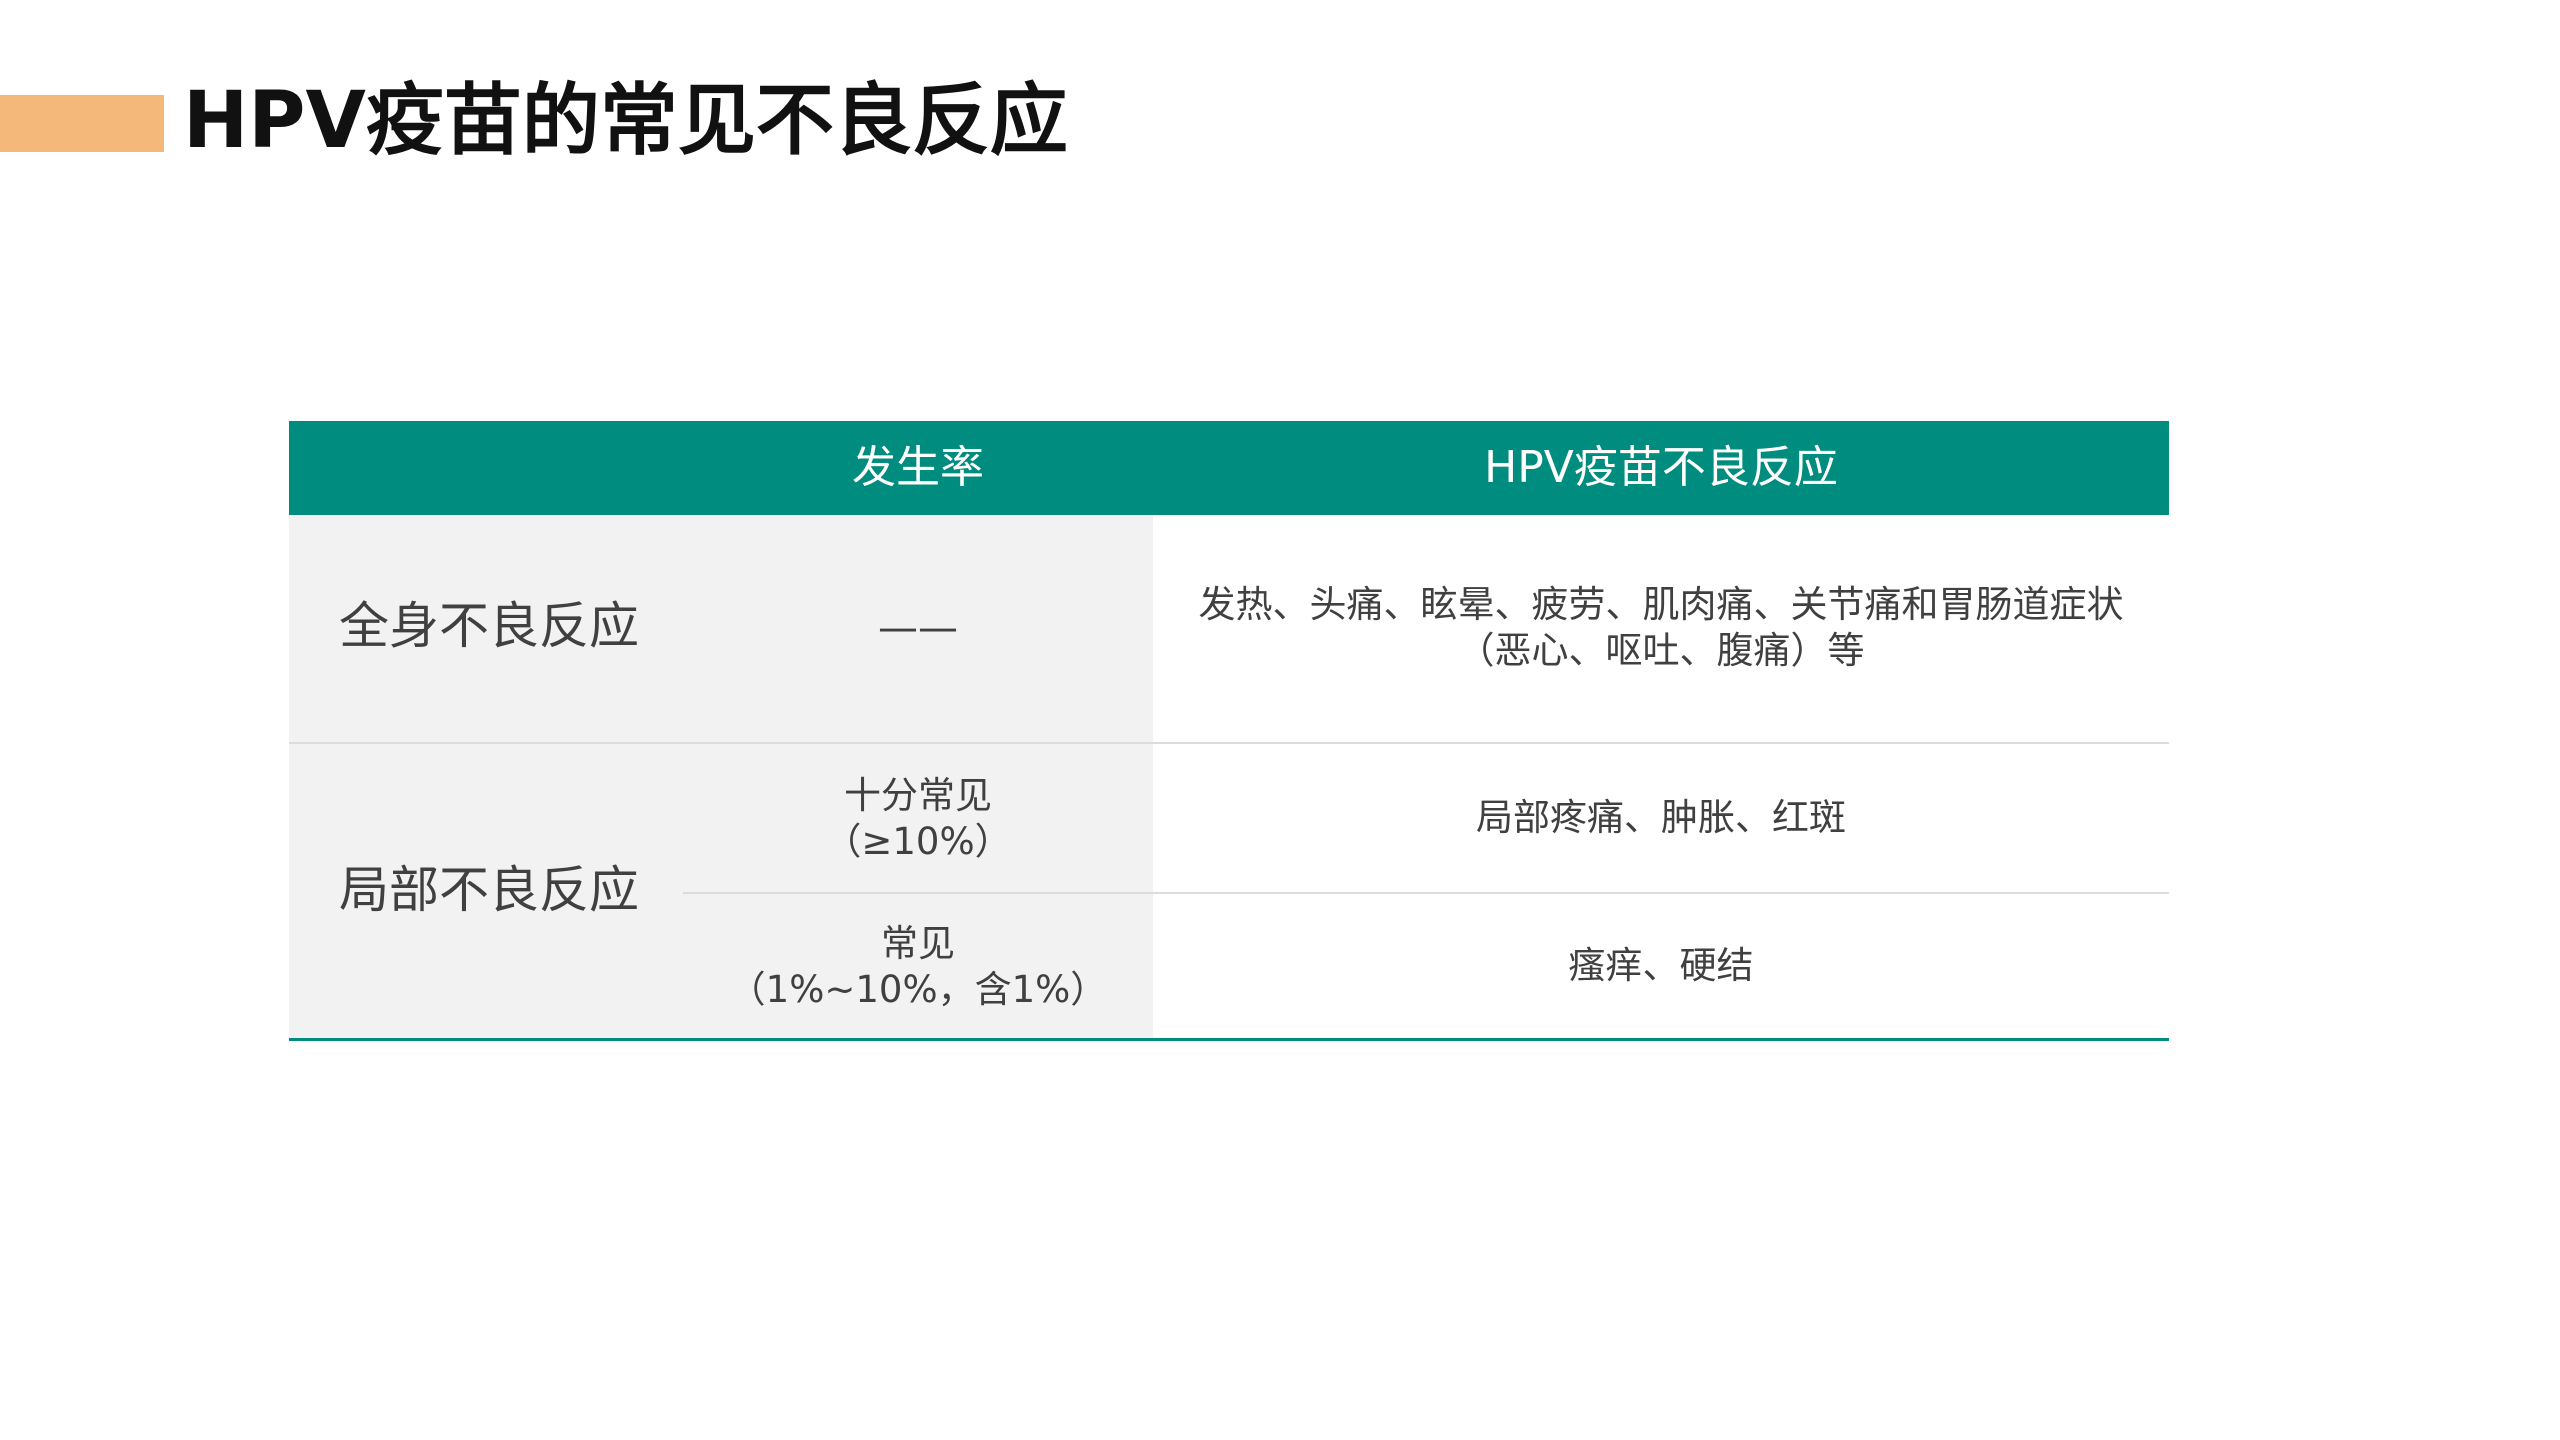  I want to click on reaction-common: 瘙痒、硬结, so click(1661, 965).